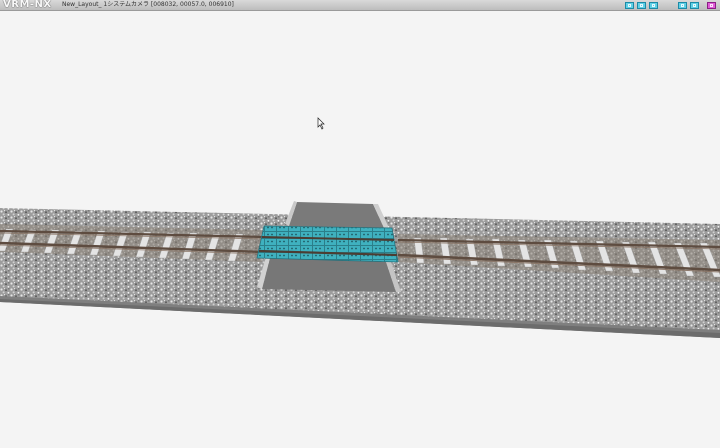 Image resolution: width=720 pixels, height=448 pixels. Describe the element at coordinates (694, 5) in the screenshot. I see `fullscreen-icon` at that location.